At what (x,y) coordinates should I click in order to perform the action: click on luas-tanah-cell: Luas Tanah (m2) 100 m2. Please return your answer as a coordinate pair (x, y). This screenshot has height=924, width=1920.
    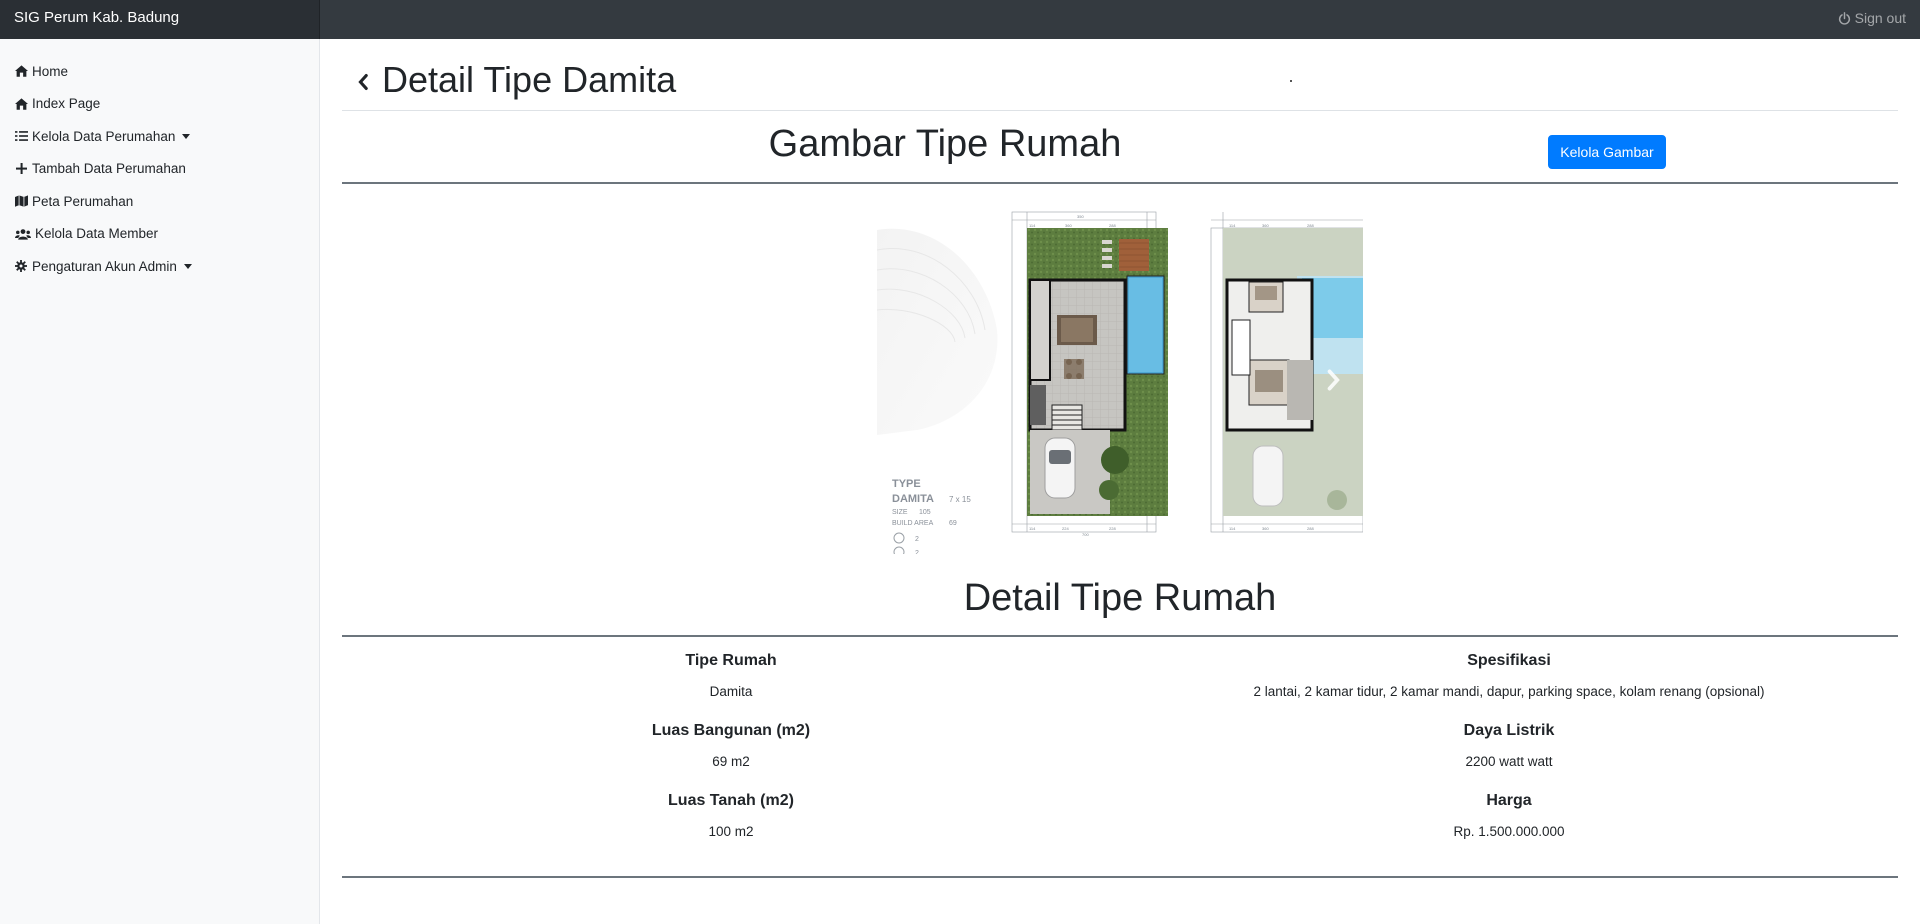
    Looking at the image, I should click on (731, 815).